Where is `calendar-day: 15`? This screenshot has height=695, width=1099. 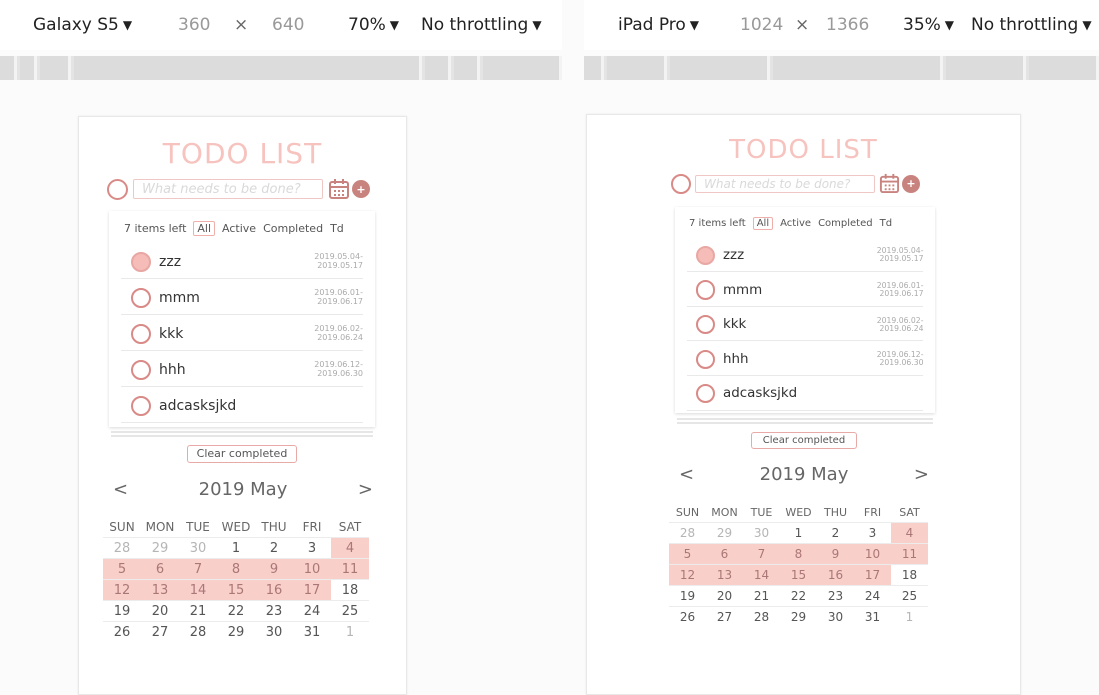 calendar-day: 15 is located at coordinates (798, 575).